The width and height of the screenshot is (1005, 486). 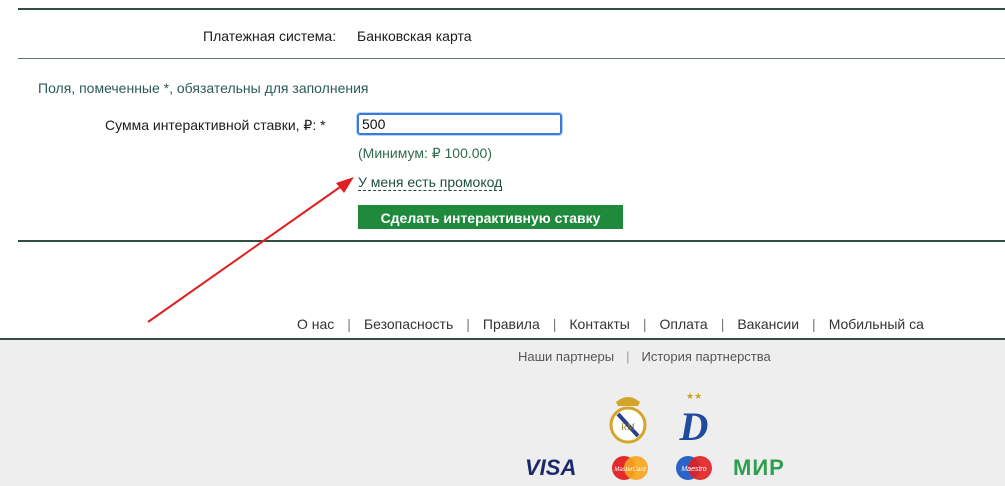 I want to click on footer-link-contacts: Контакты, so click(x=599, y=324).